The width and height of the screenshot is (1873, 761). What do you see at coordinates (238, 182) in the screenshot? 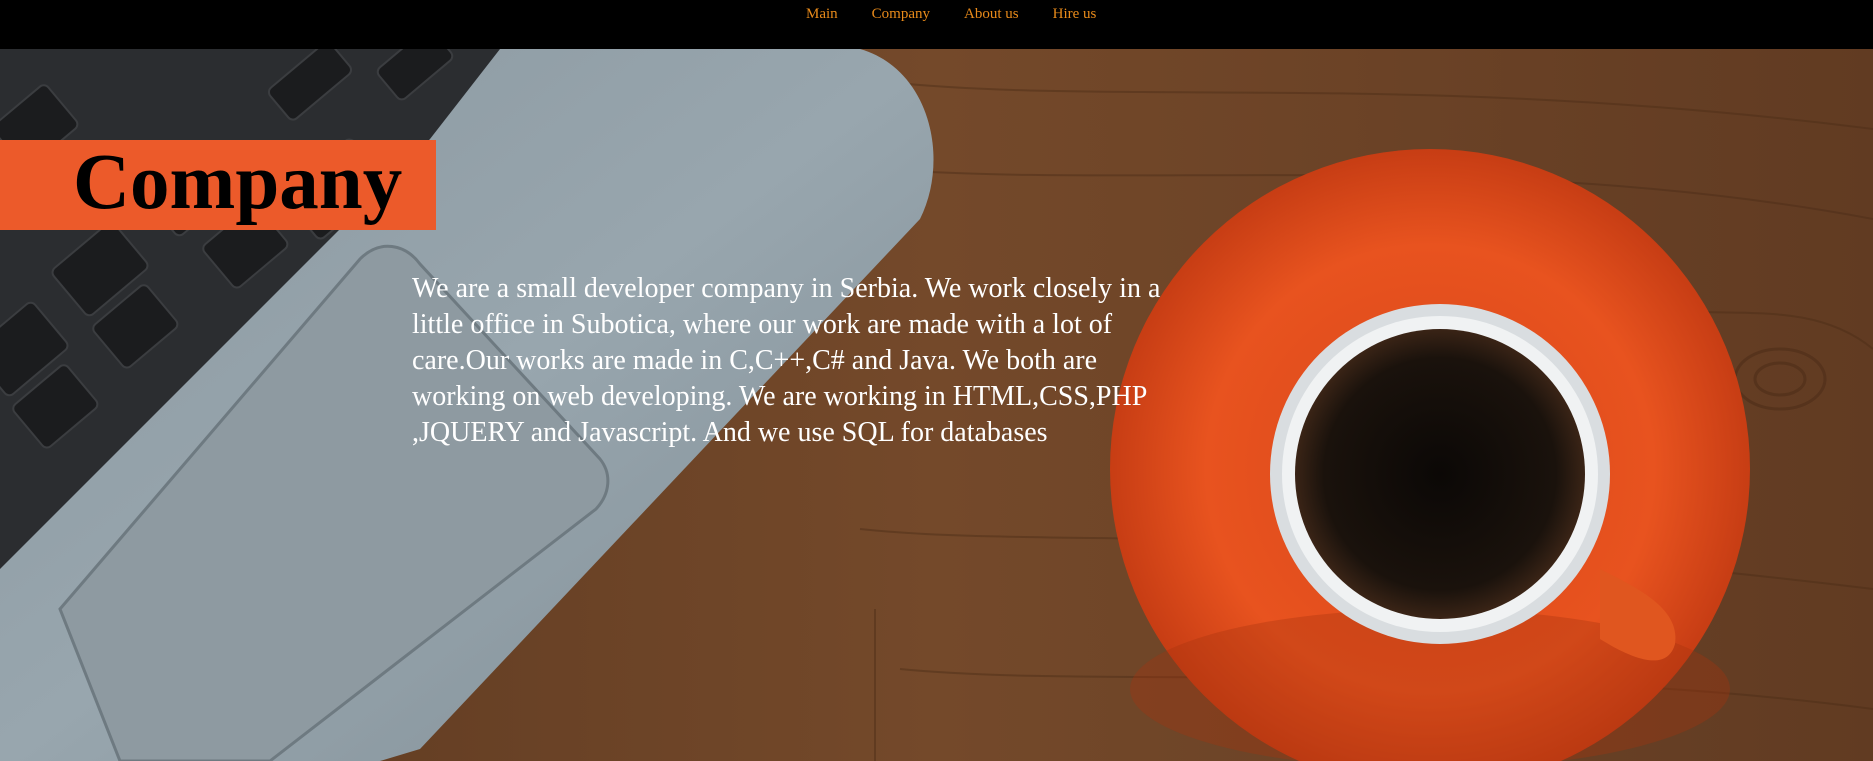
I see `page-title: Company` at bounding box center [238, 182].